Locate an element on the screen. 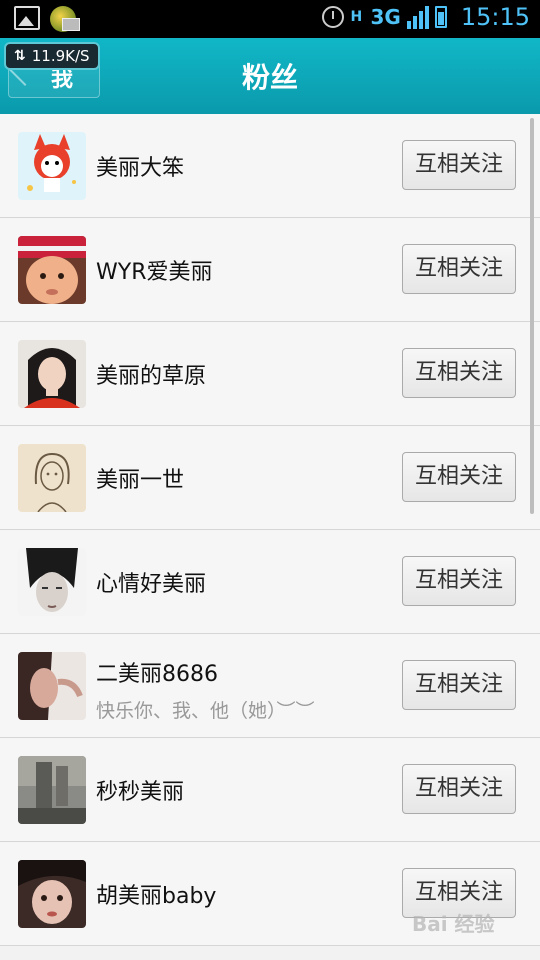  selfie-photo-avatar is located at coordinates (52, 894).